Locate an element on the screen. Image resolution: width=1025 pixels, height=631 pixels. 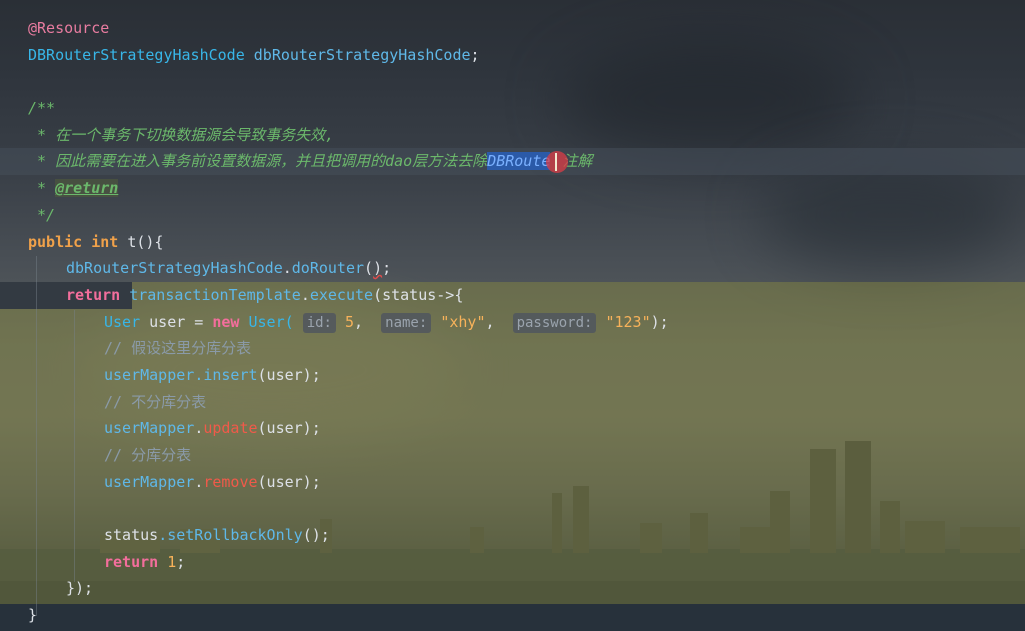
method-token-error: update is located at coordinates (230, 428).